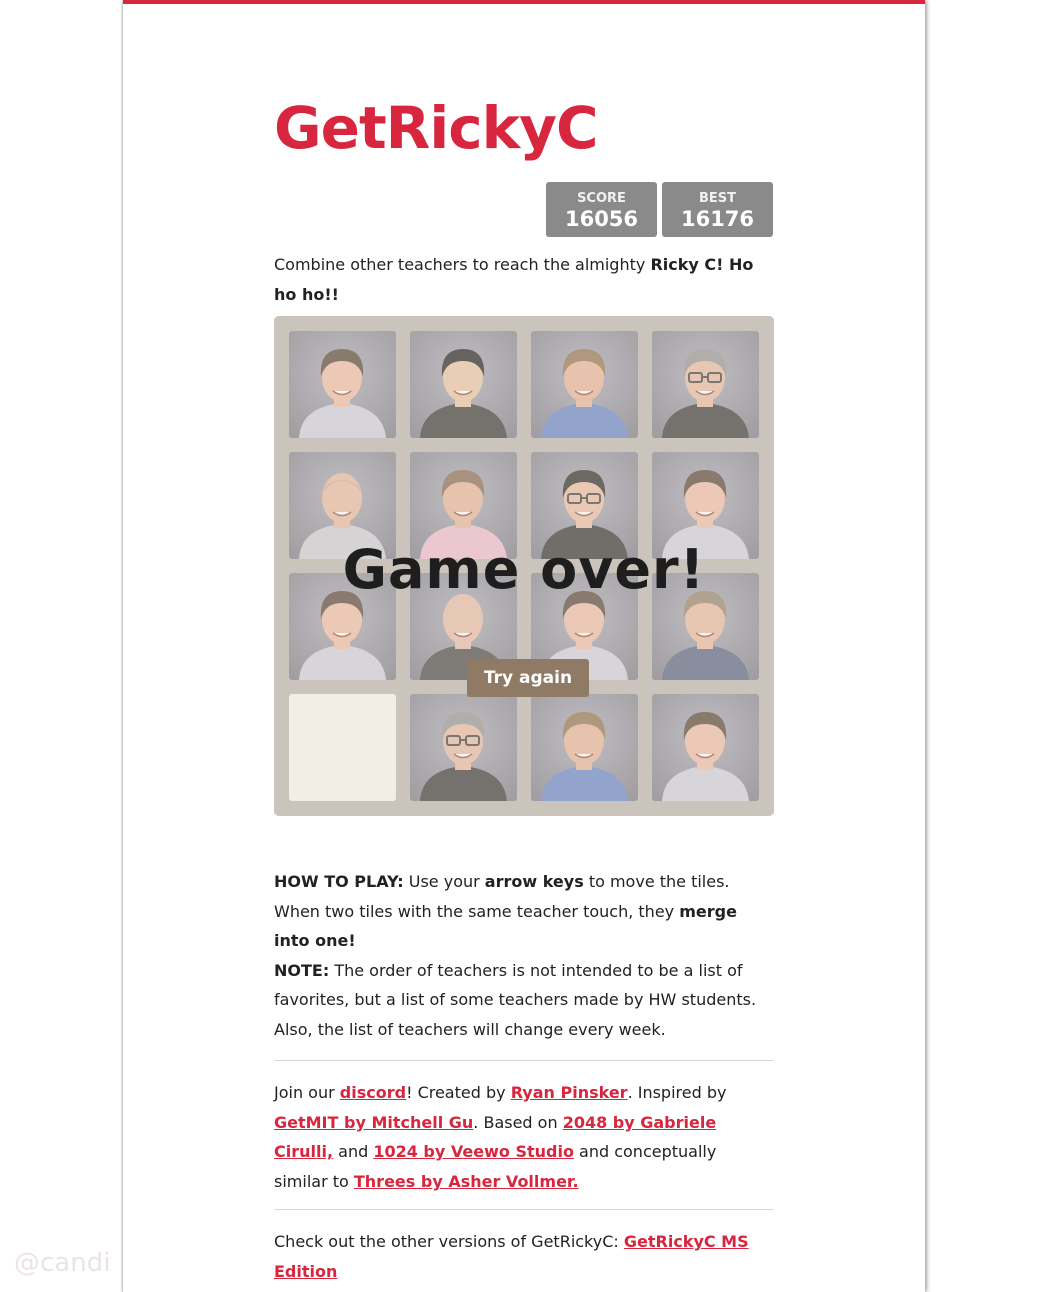 The height and width of the screenshot is (1292, 1047). I want to click on best-label: BEST, so click(717, 198).